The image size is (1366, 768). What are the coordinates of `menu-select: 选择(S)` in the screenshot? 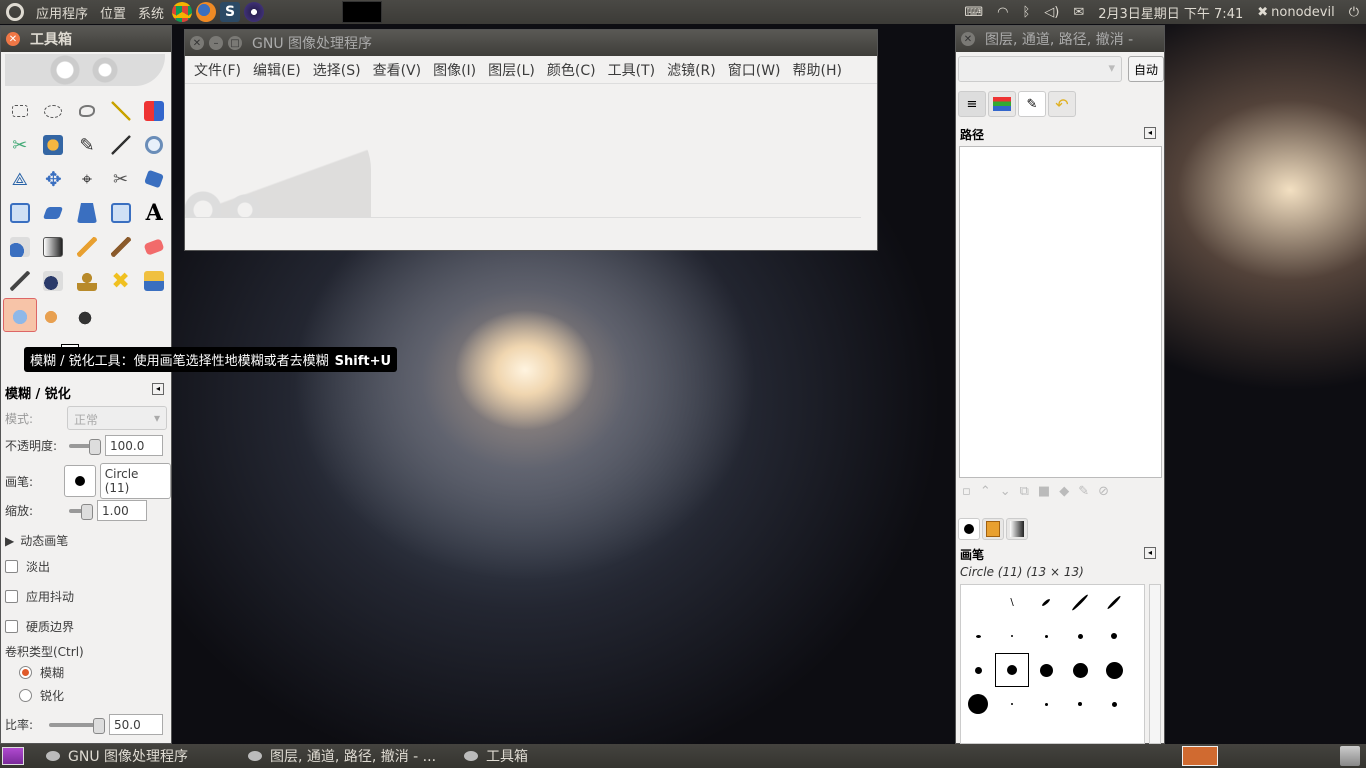 It's located at (337, 70).